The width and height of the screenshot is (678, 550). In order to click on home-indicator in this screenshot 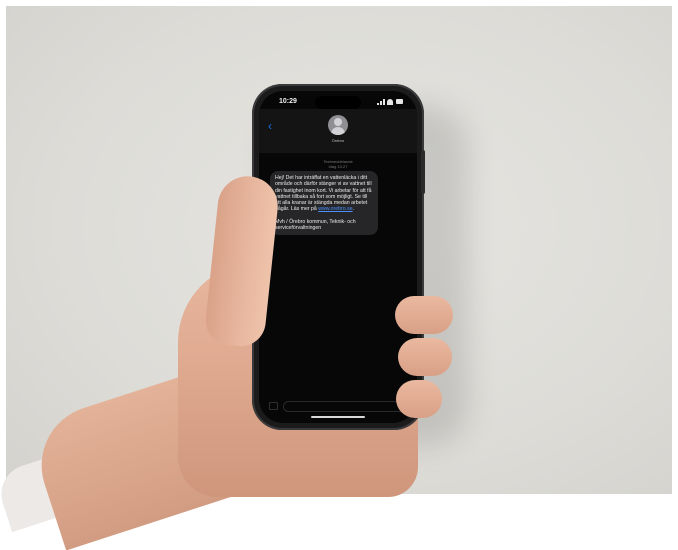, I will do `click(338, 417)`.